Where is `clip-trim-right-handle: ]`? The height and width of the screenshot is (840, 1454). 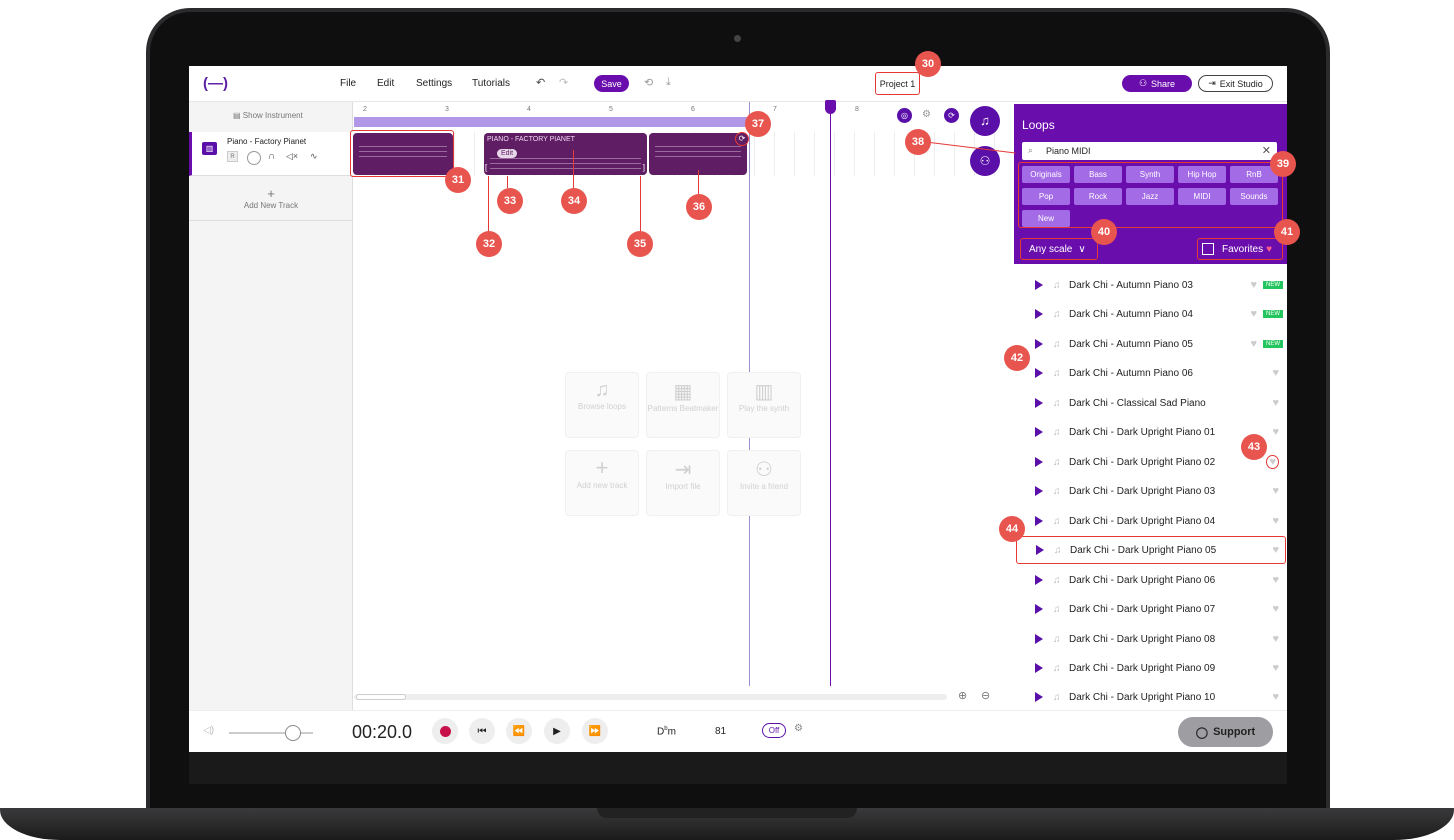 clip-trim-right-handle: ] is located at coordinates (644, 167).